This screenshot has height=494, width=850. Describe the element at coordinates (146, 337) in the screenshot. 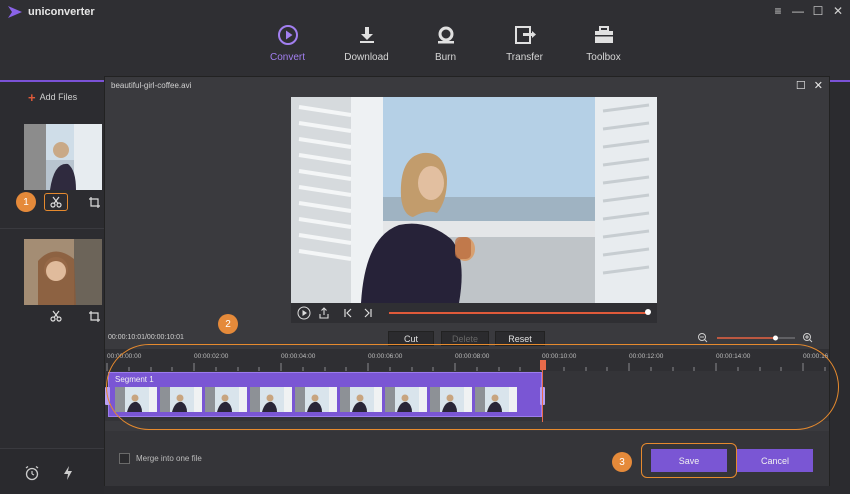

I see `timecode: 00:00:10:01/00:00:10:01` at that location.